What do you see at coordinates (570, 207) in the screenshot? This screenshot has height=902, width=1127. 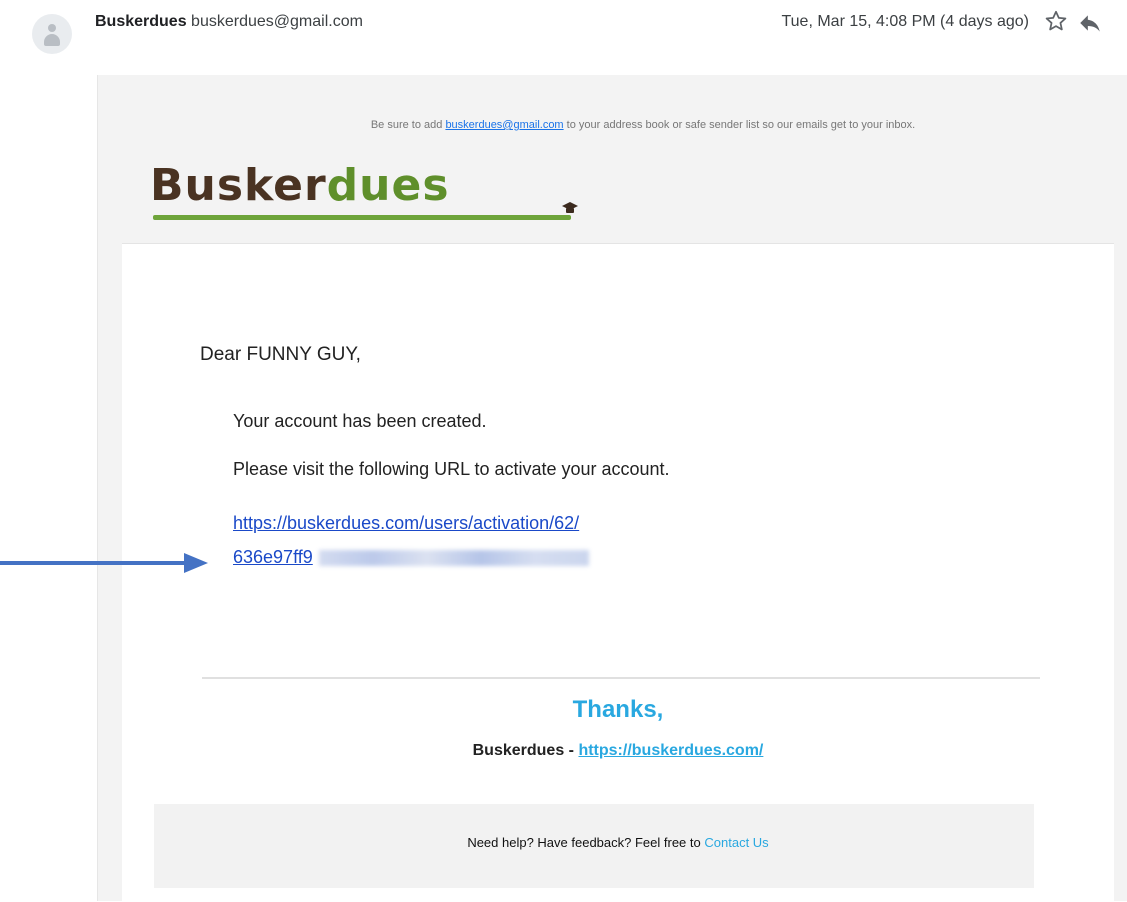 I see `graduation-cap-icon` at bounding box center [570, 207].